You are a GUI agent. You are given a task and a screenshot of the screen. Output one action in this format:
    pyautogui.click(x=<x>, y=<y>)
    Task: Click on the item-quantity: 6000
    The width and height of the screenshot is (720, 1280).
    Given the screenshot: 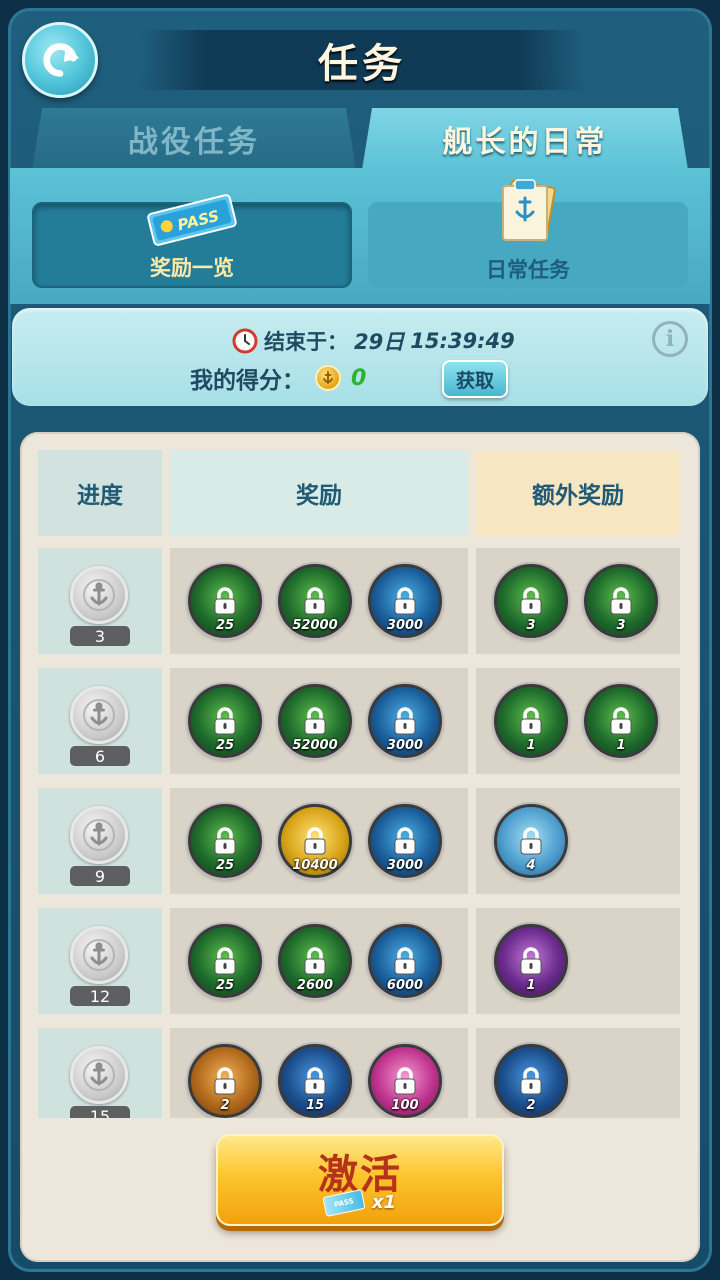 What is the action you would take?
    pyautogui.click(x=405, y=985)
    